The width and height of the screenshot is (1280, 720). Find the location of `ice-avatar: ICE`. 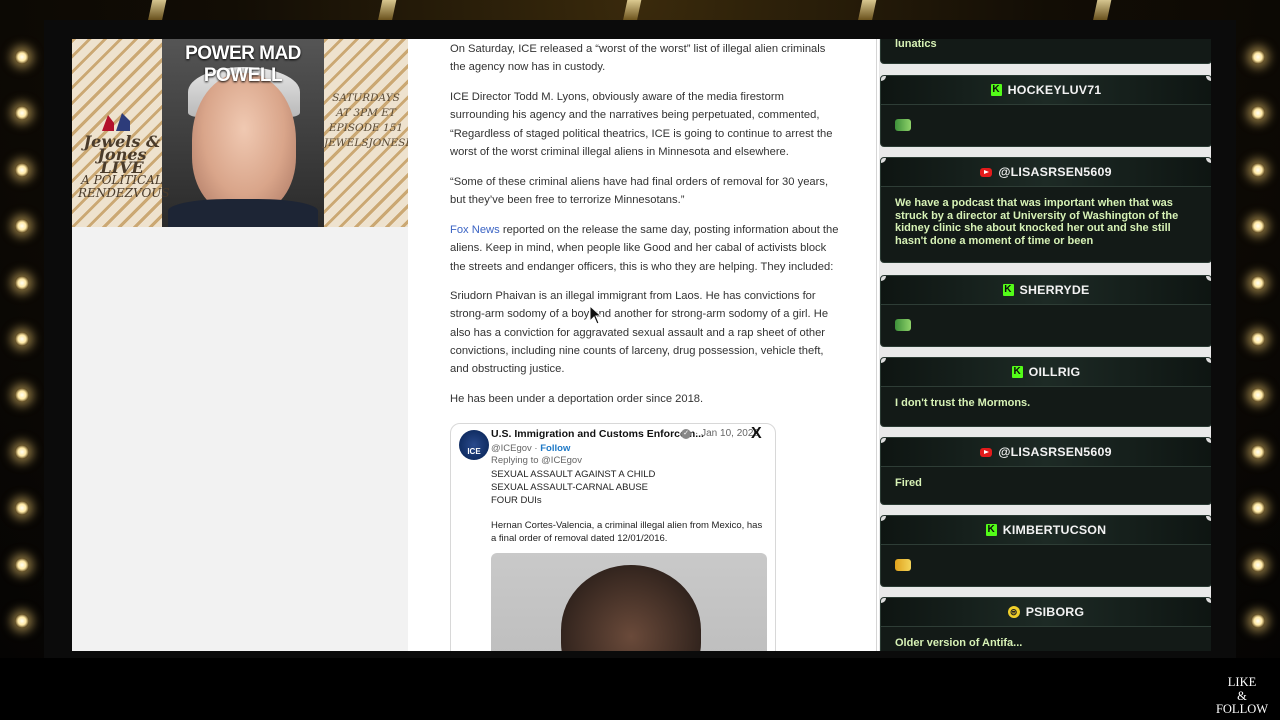

ice-avatar: ICE is located at coordinates (474, 445).